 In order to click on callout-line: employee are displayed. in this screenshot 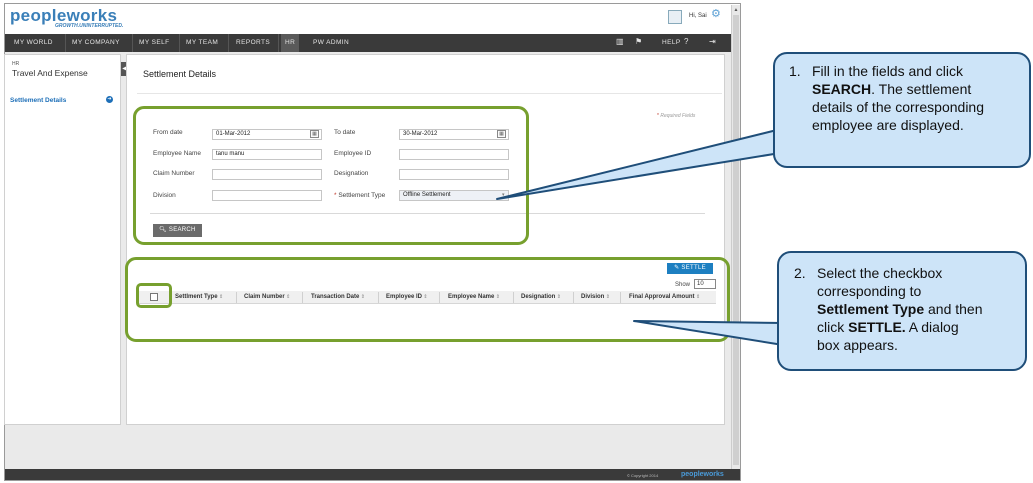, I will do `click(898, 125)`.